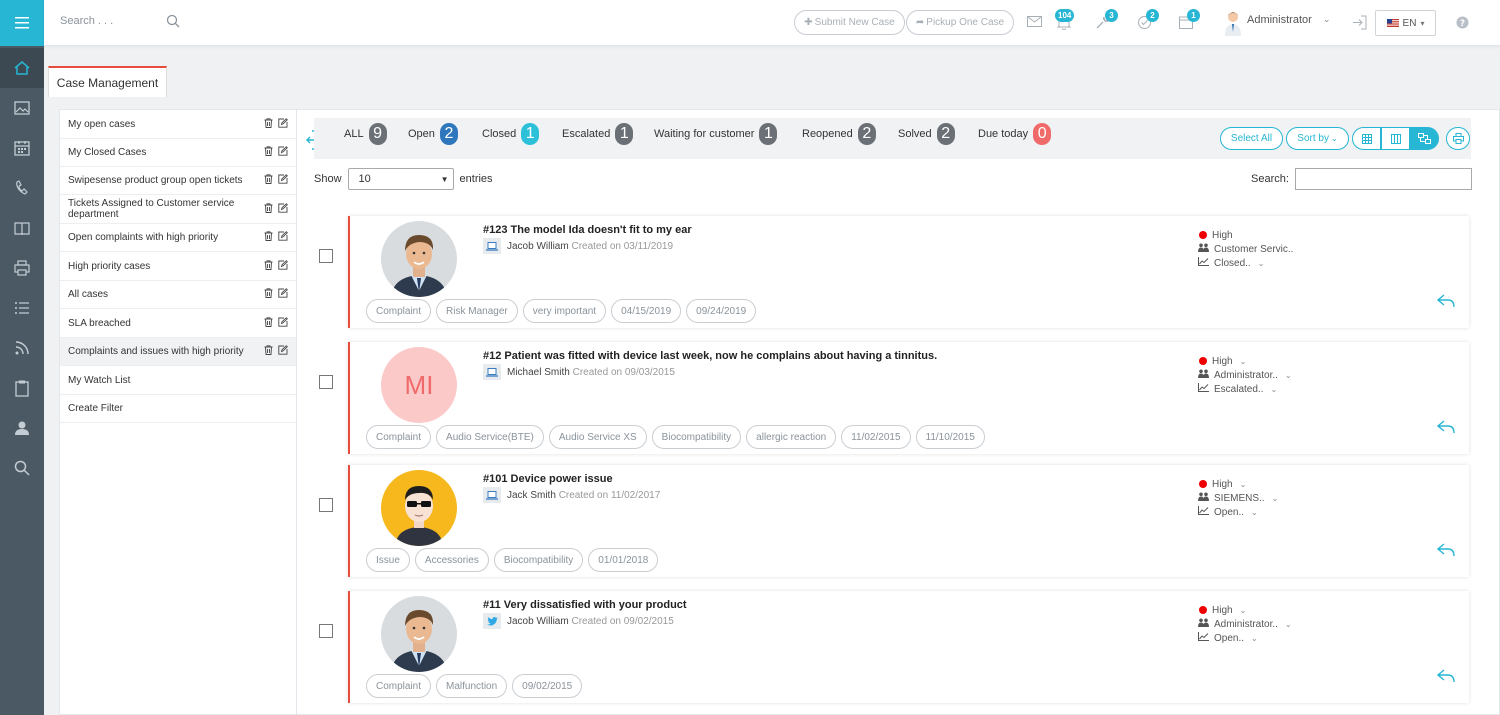  I want to click on status-field: Closed.. ⌄, so click(1245, 263).